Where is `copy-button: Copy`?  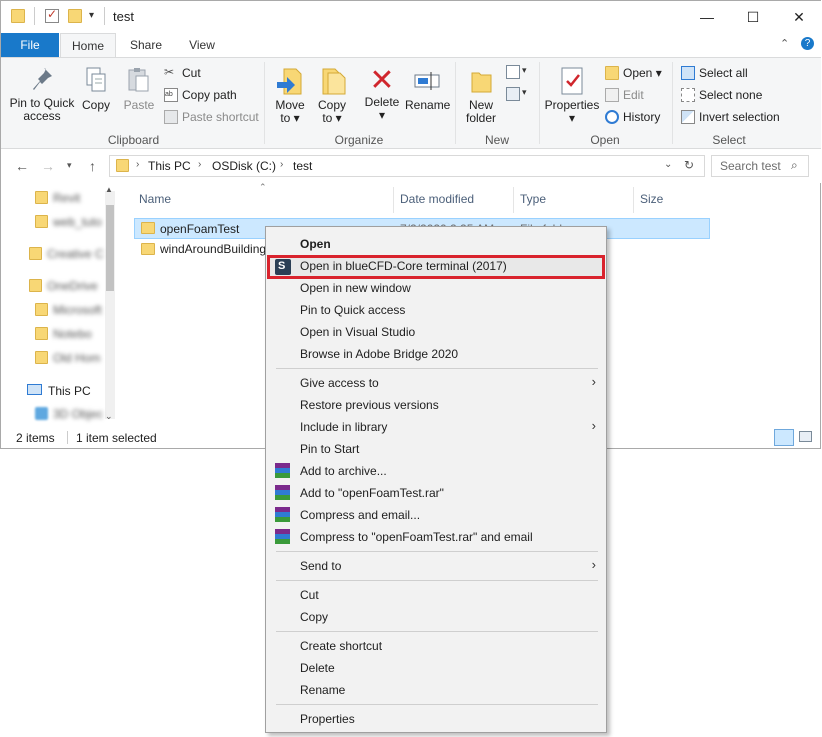 copy-button: Copy is located at coordinates (96, 89).